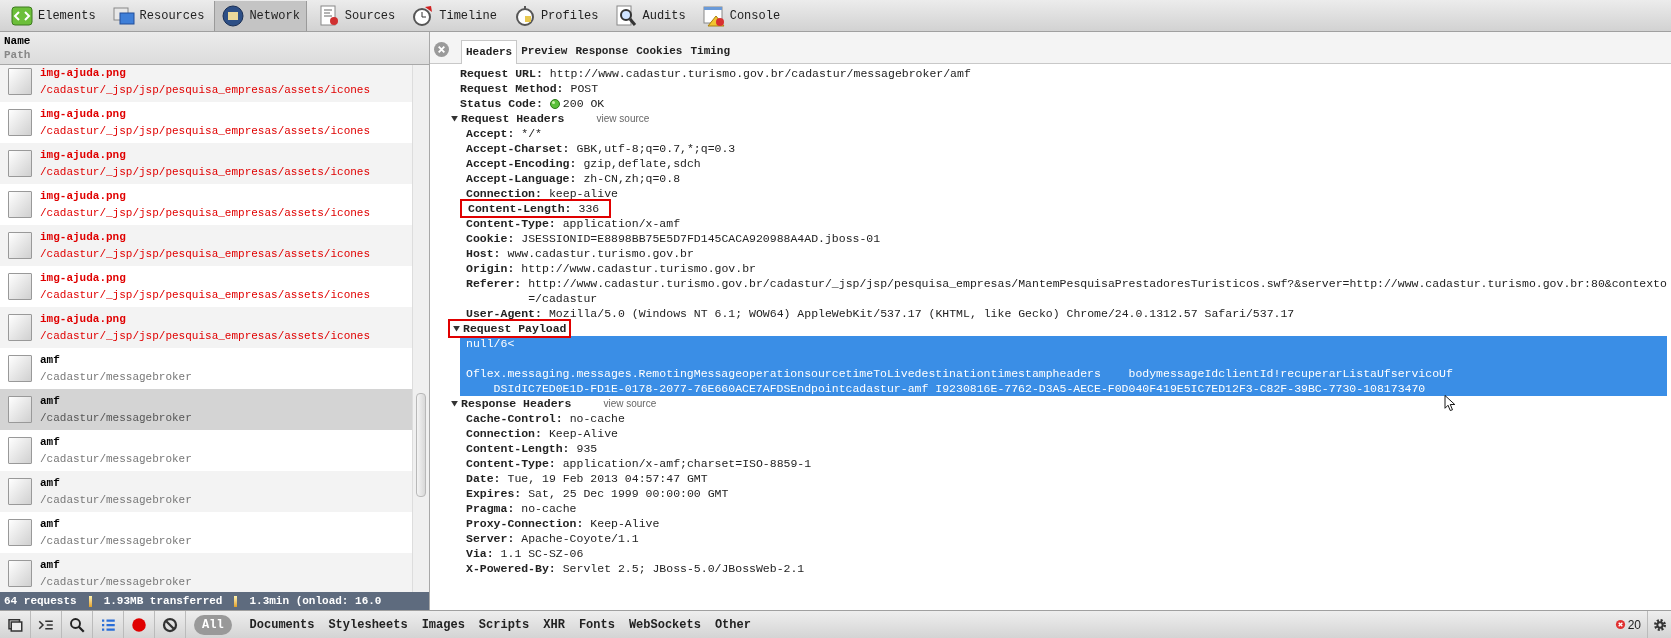 The height and width of the screenshot is (638, 1671). I want to click on header-value: JSESSIONID=E8898BB75E5D7FD145CACA920988A4AD.jboss-01, so click(701, 238).